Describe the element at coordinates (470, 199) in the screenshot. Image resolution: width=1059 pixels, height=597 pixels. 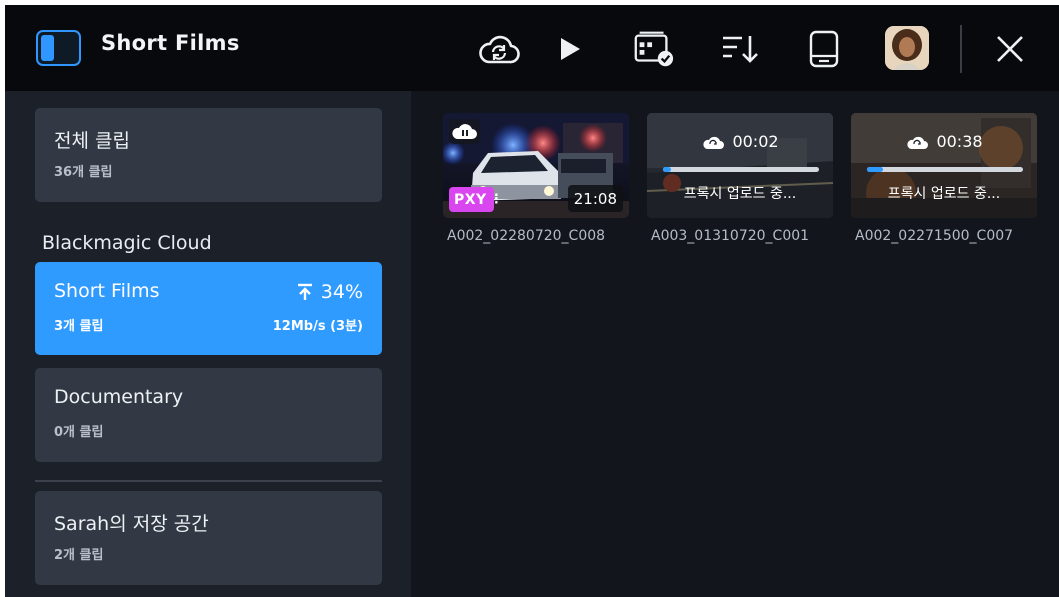
I see `proxy-badge-label: PXY` at that location.